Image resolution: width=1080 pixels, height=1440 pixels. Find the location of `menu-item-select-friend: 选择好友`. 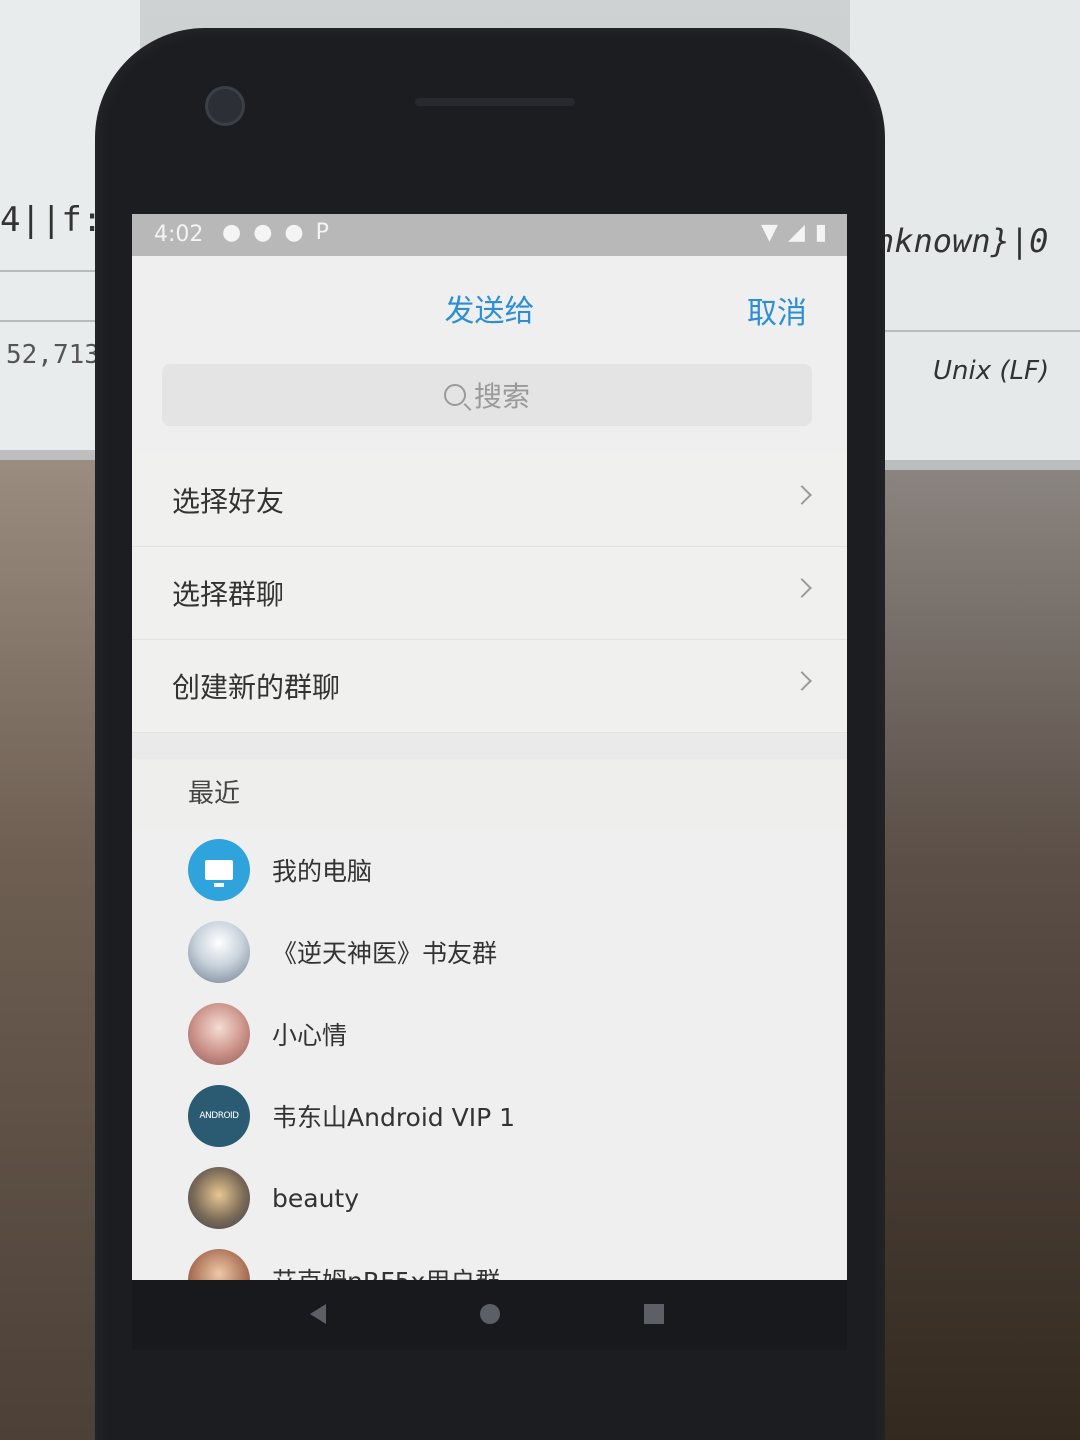

menu-item-select-friend: 选择好友 is located at coordinates (489, 500).